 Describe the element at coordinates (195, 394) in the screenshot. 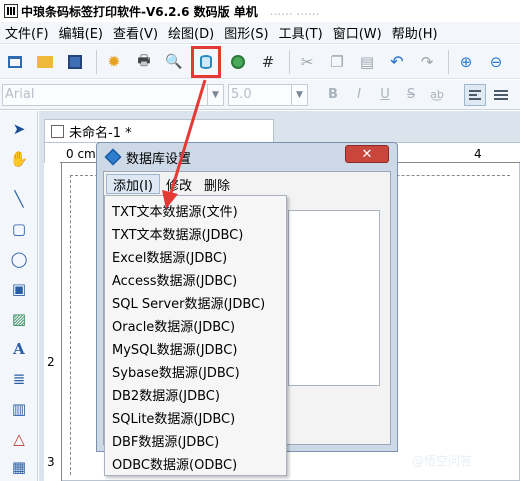

I see `menu-item-db2: DB2数据源(JDBC)` at that location.